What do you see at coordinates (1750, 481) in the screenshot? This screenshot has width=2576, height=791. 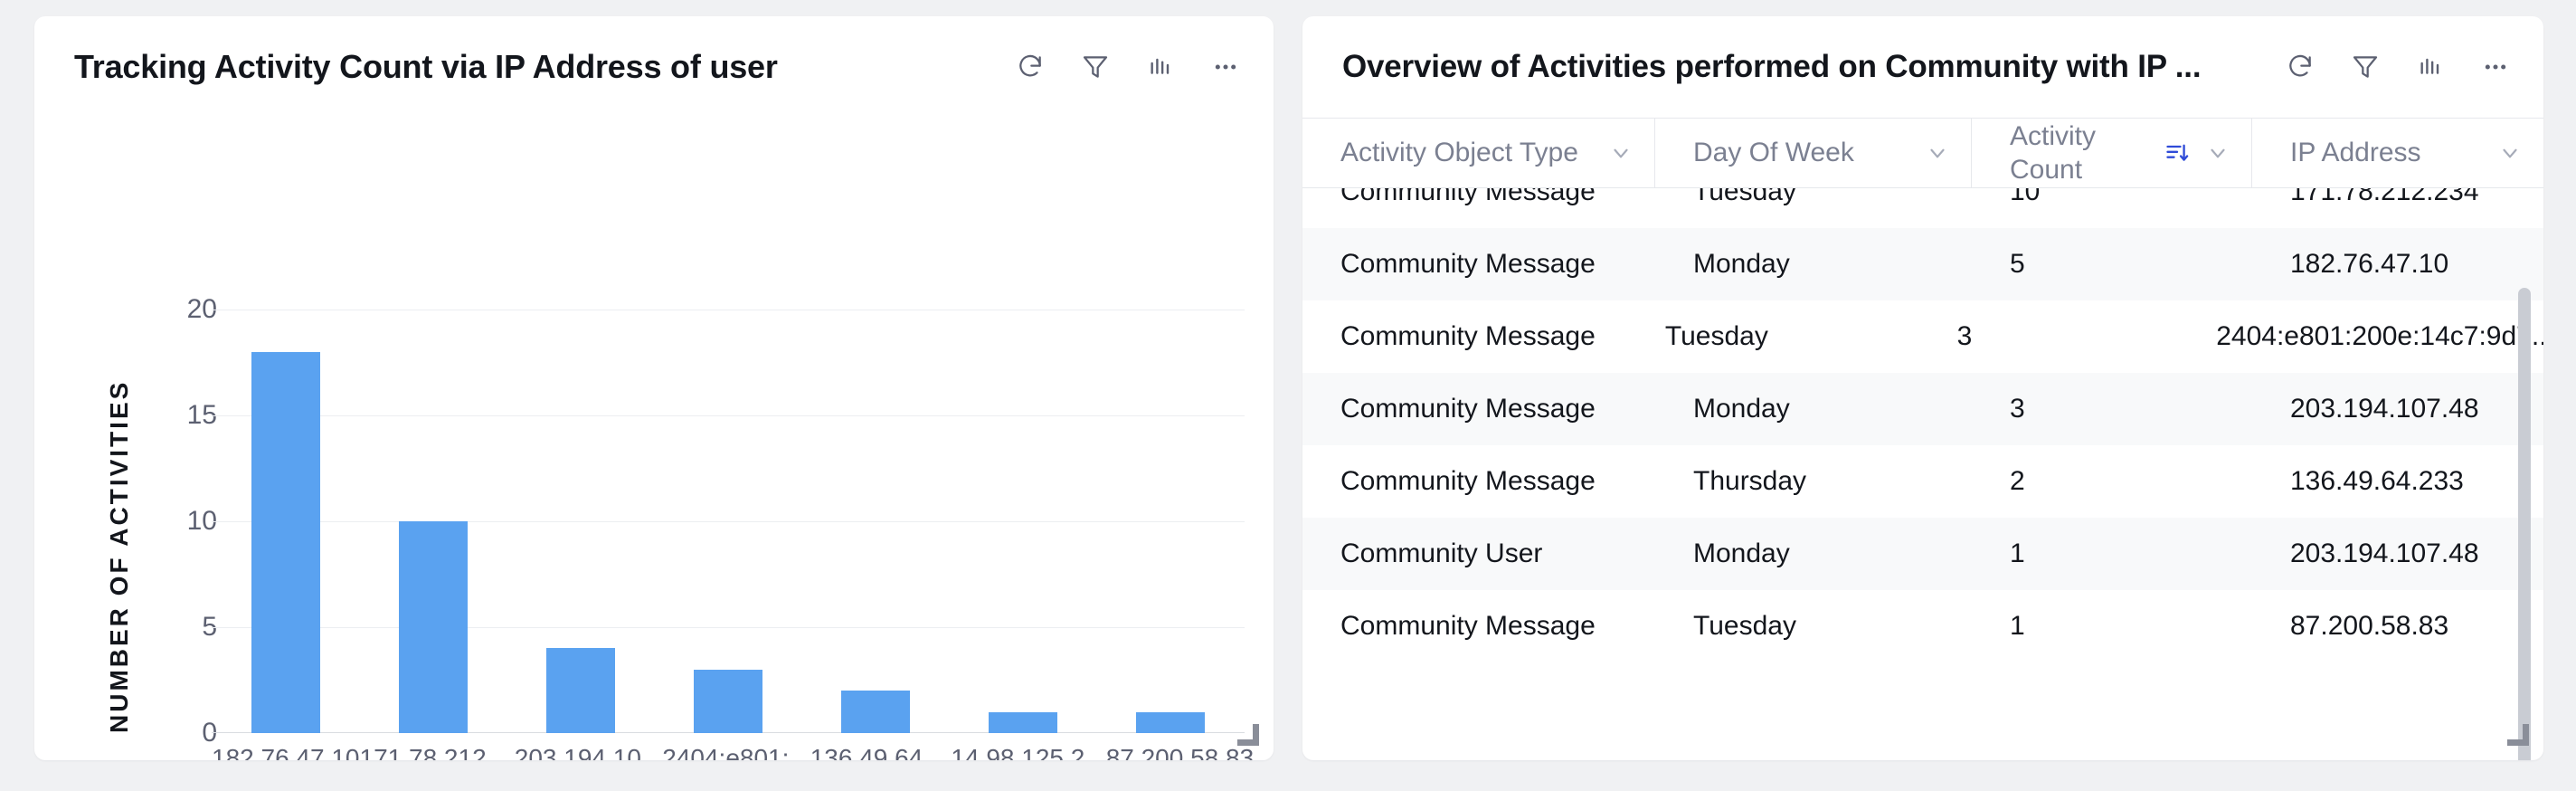 I see `table-cell-day-of-week: Thursday` at bounding box center [1750, 481].